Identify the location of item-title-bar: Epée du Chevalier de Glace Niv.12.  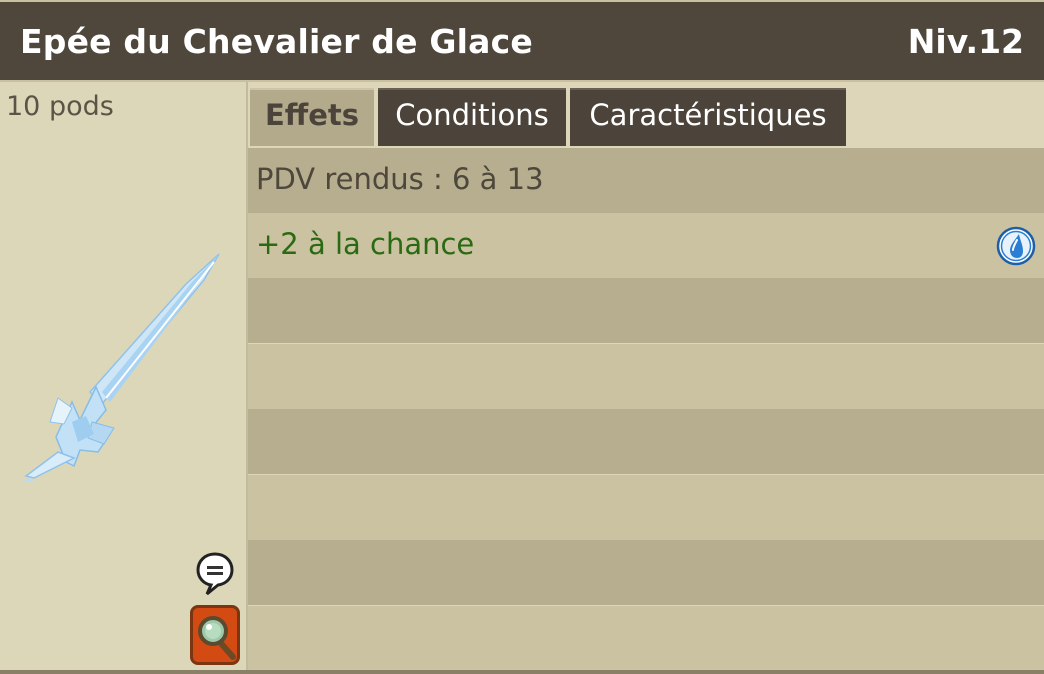
(522, 41).